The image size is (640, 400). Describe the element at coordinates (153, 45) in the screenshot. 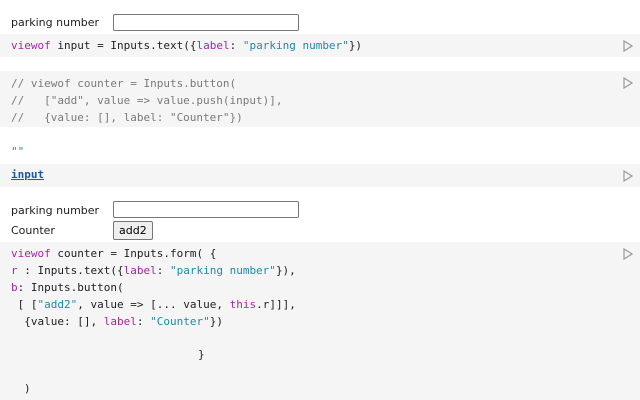

I see `code-call: Inputs.text({` at that location.